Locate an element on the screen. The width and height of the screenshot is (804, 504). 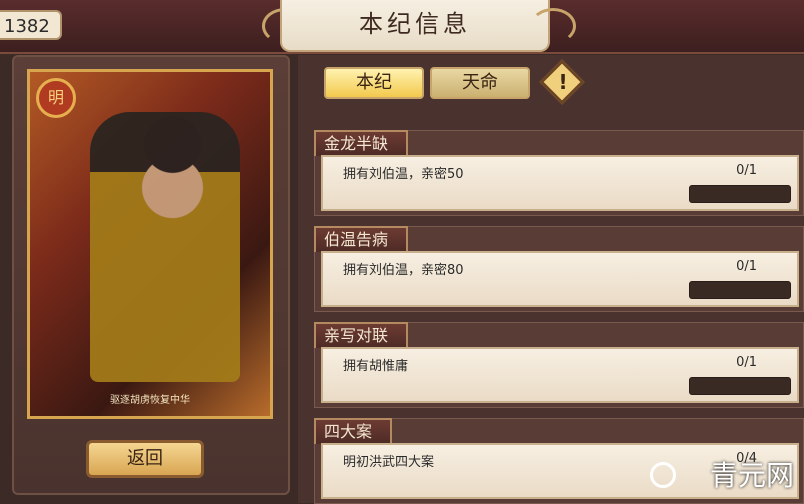
dynasty-seal-icon: 明 is located at coordinates (56, 98).